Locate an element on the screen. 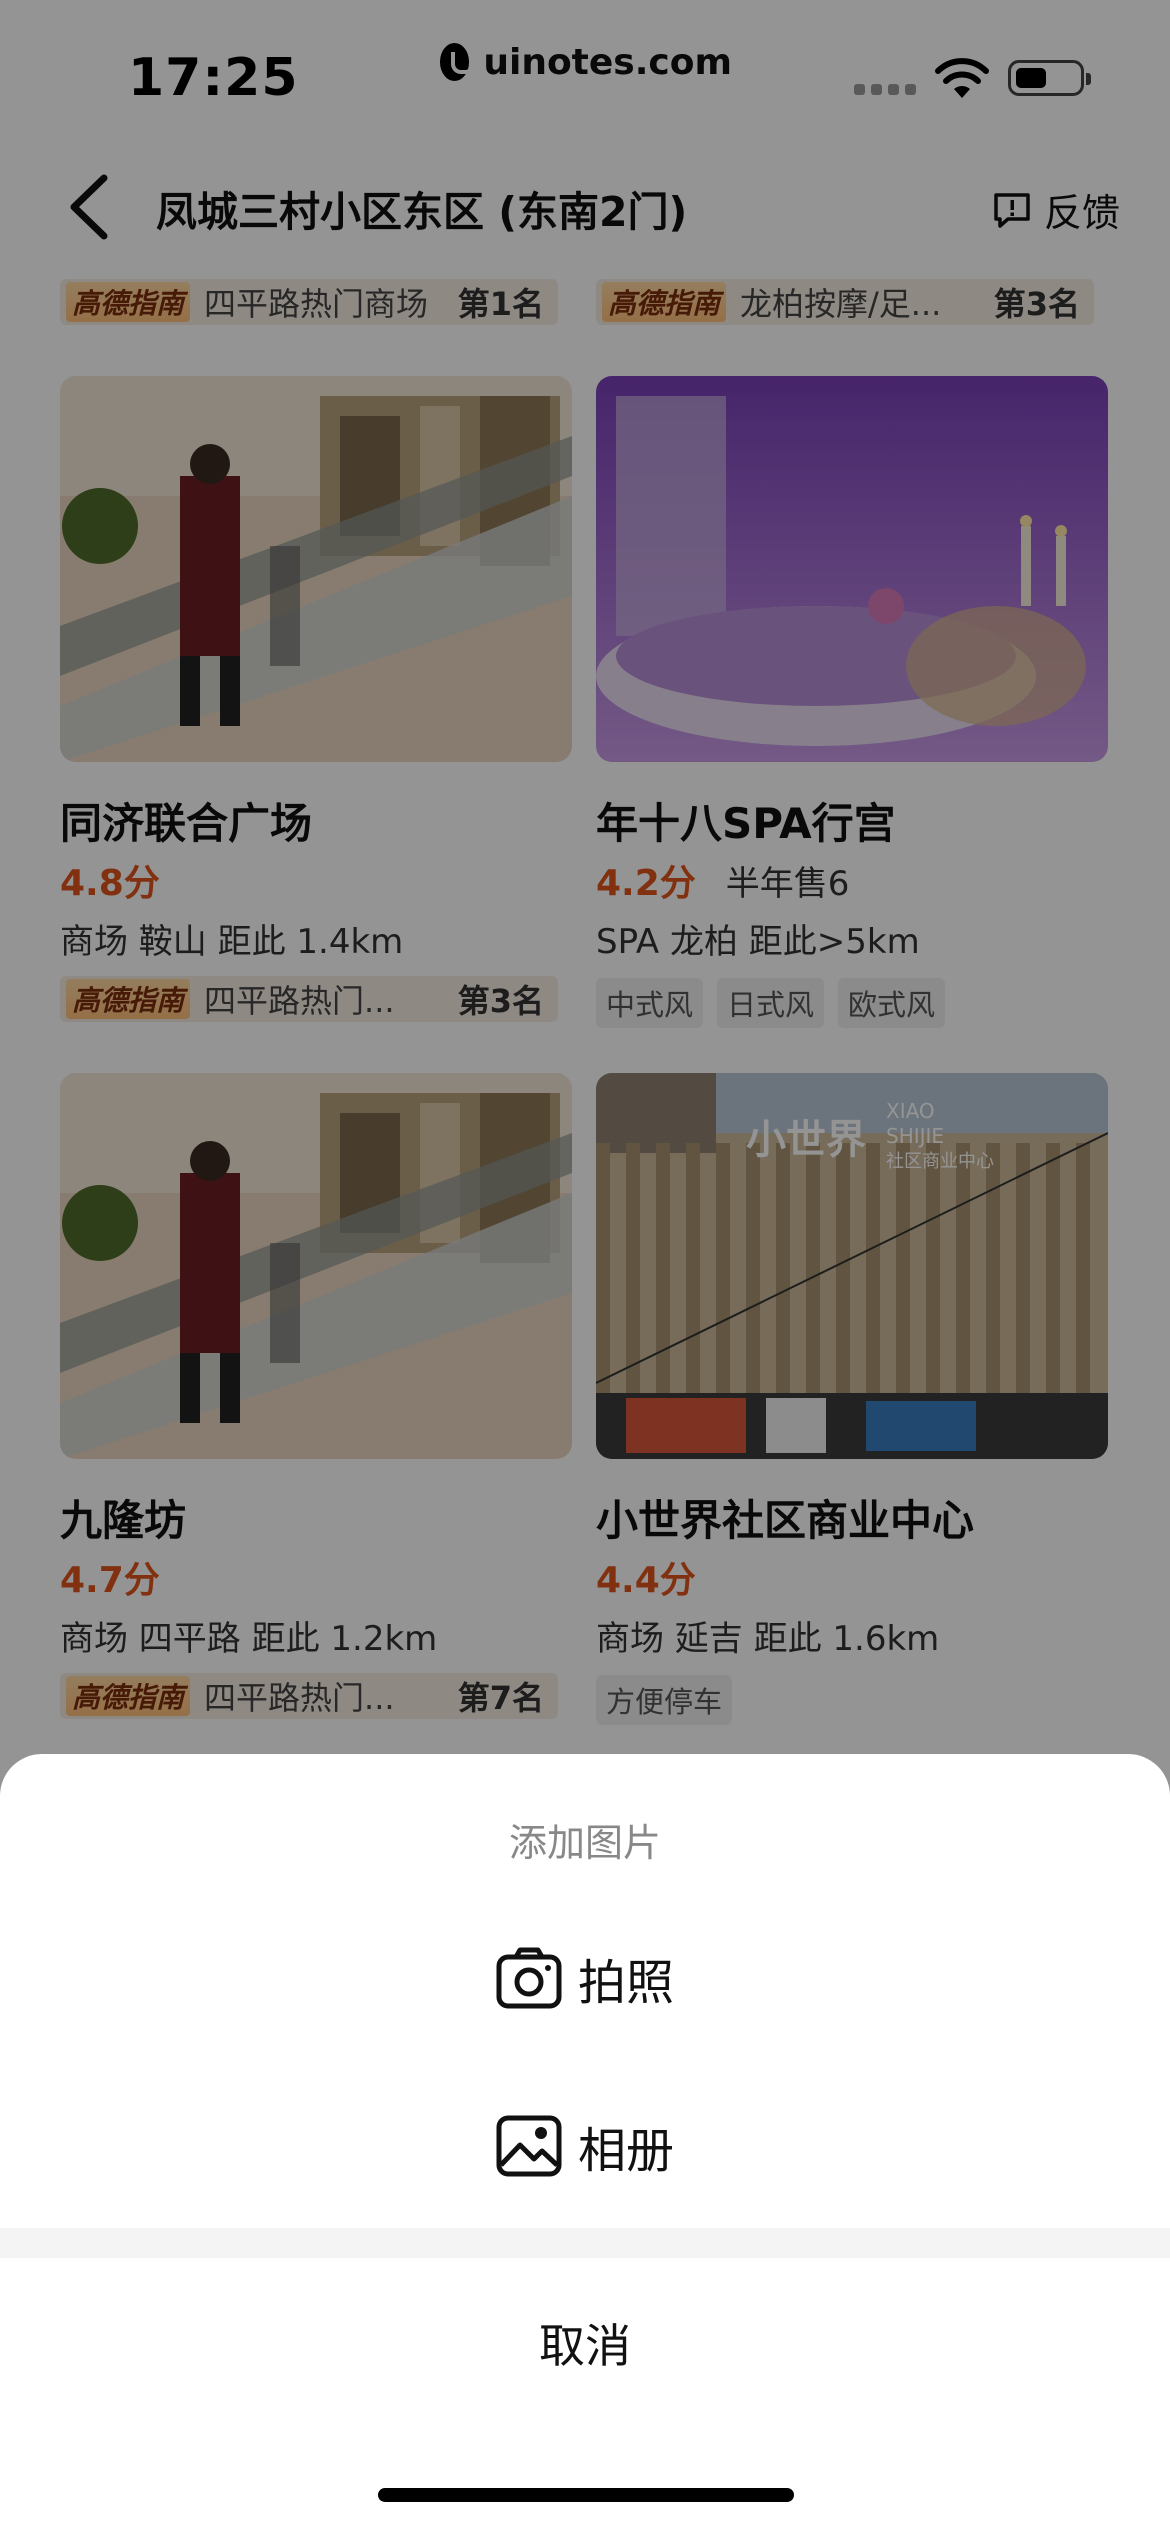 The height and width of the screenshot is (2532, 1170). sheet-divider is located at coordinates (585, 2243).